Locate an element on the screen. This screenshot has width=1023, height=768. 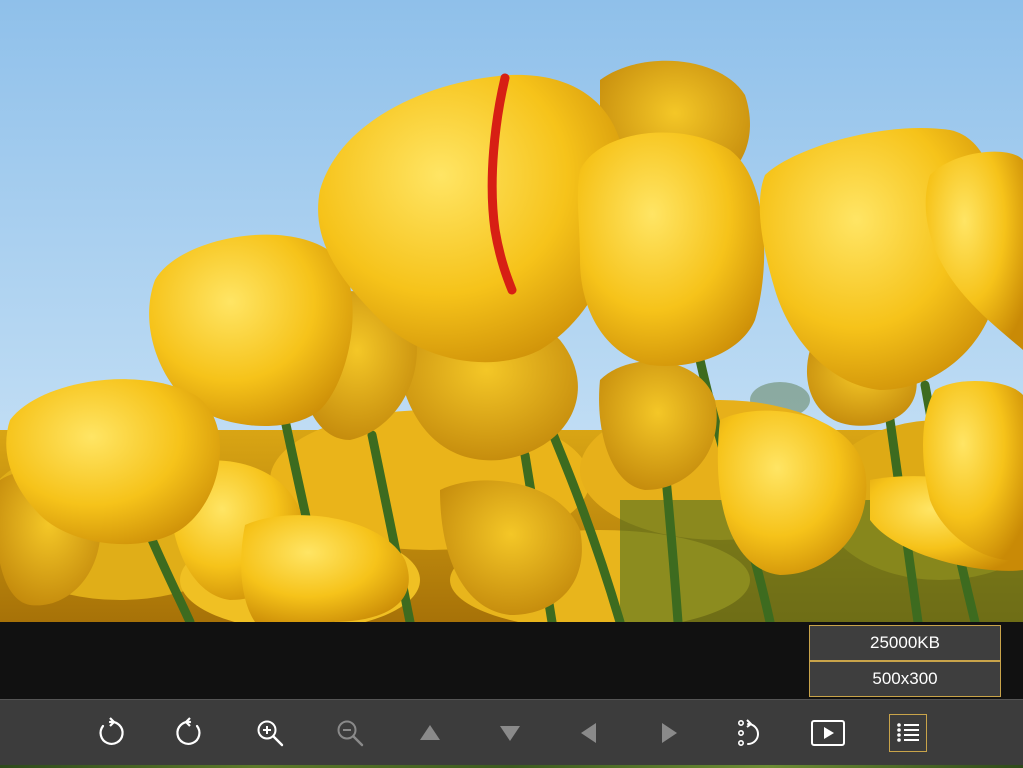
rotate-left-button is located at coordinates (110, 733).